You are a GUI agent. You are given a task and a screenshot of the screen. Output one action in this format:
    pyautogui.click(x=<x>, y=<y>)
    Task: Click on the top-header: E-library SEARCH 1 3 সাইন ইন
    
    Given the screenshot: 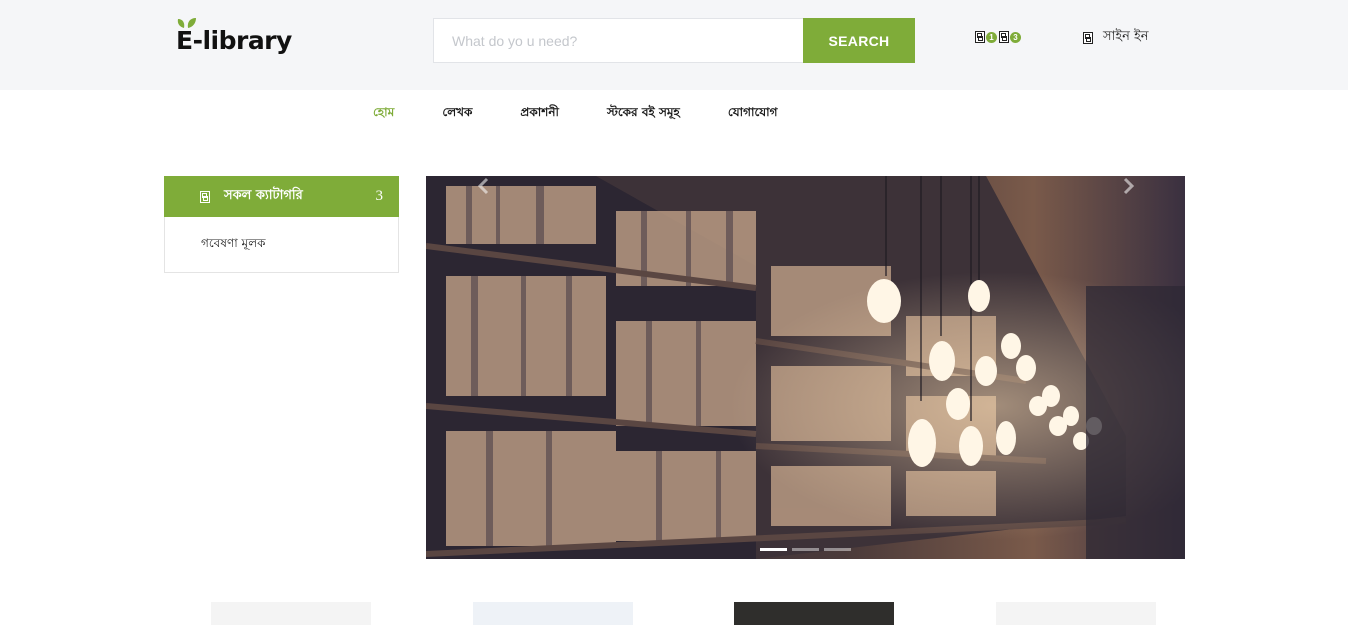 What is the action you would take?
    pyautogui.click(x=674, y=45)
    